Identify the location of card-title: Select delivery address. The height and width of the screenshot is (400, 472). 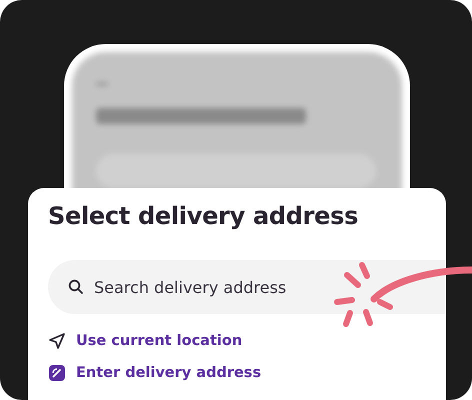
(204, 216).